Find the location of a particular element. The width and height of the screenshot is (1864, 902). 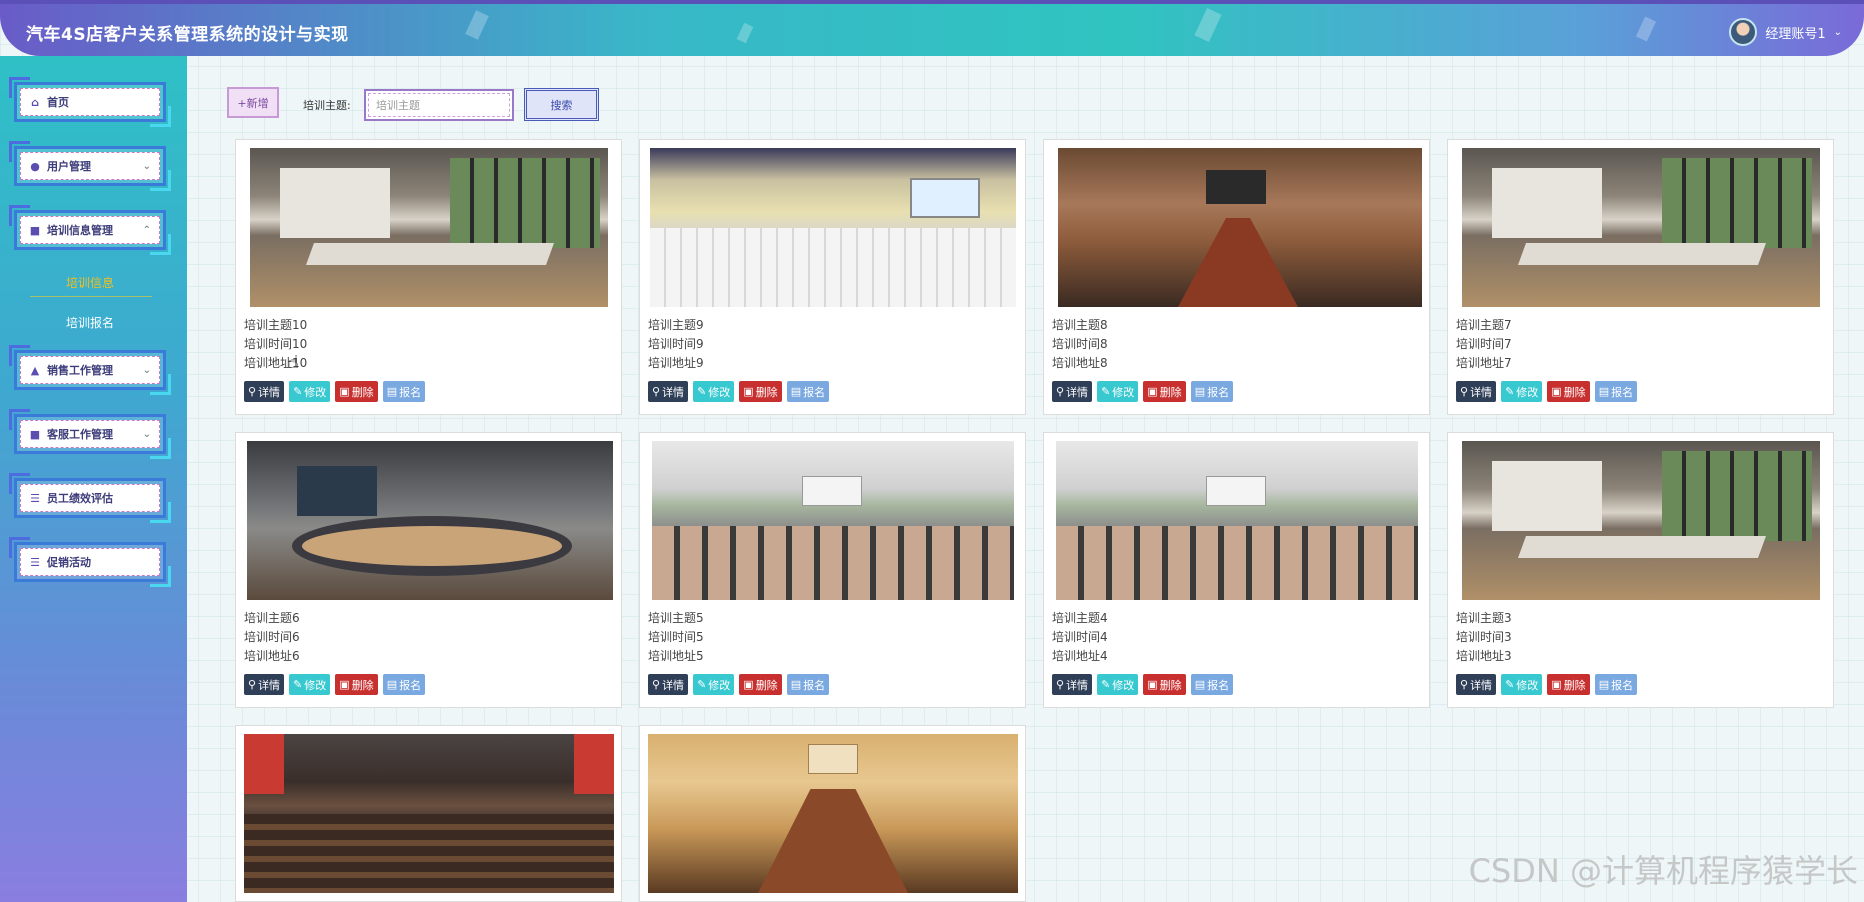

search-button: 搜索 is located at coordinates (561, 104).